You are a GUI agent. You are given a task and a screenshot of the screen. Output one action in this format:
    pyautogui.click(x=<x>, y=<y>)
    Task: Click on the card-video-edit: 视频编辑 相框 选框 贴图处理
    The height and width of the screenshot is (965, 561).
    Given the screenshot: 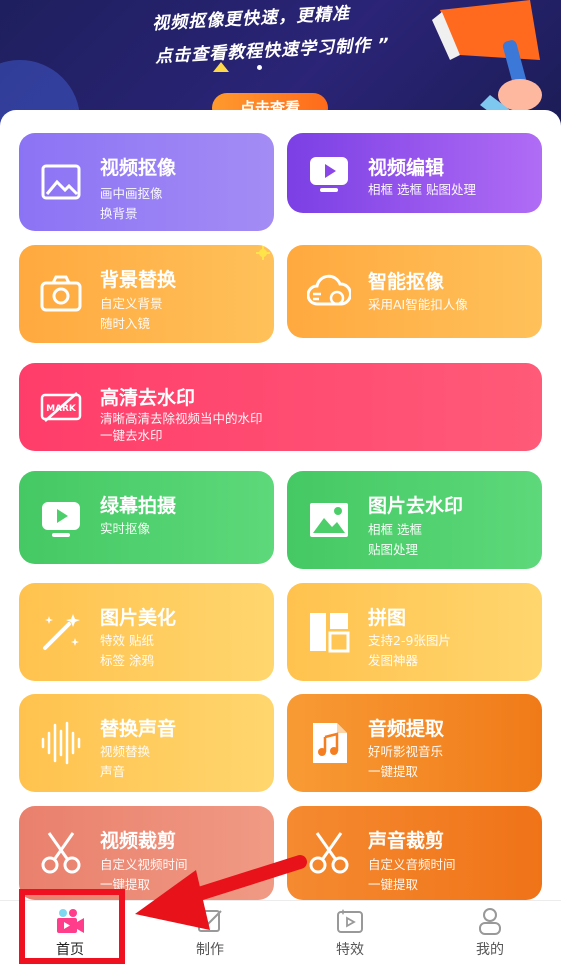 What is the action you would take?
    pyautogui.click(x=414, y=173)
    